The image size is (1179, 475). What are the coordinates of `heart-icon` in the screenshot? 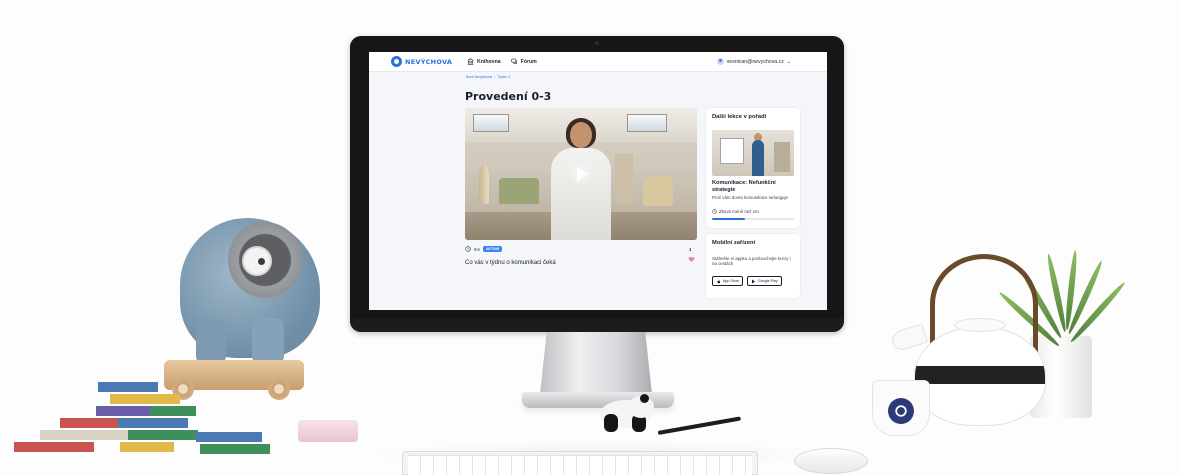 It's located at (691, 260).